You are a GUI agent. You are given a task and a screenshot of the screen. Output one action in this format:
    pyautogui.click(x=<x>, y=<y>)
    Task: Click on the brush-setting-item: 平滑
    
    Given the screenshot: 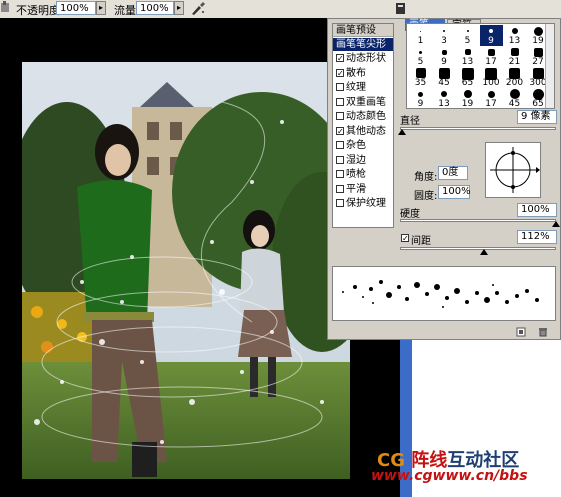 What is the action you would take?
    pyautogui.click(x=363, y=189)
    